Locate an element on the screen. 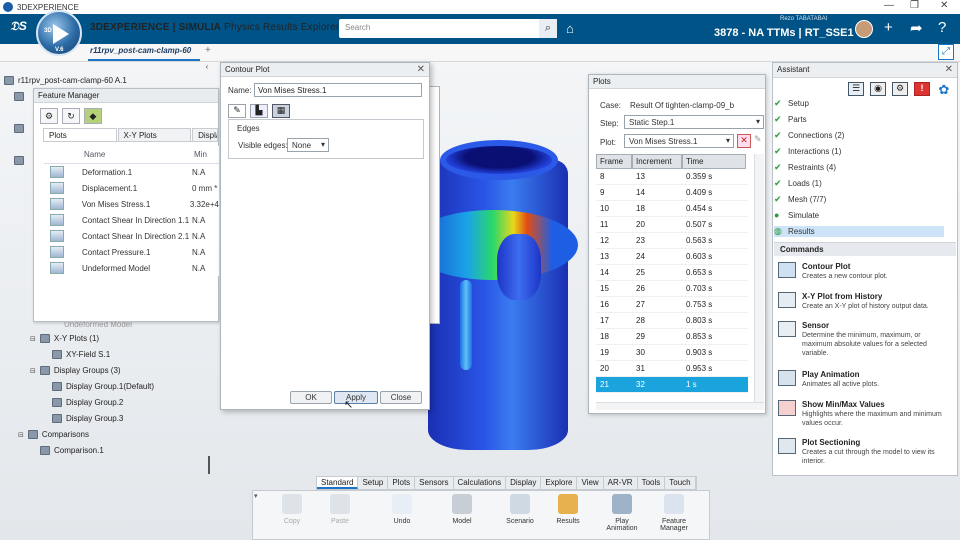  compass-widget: 3D V.6 is located at coordinates (59, 33).